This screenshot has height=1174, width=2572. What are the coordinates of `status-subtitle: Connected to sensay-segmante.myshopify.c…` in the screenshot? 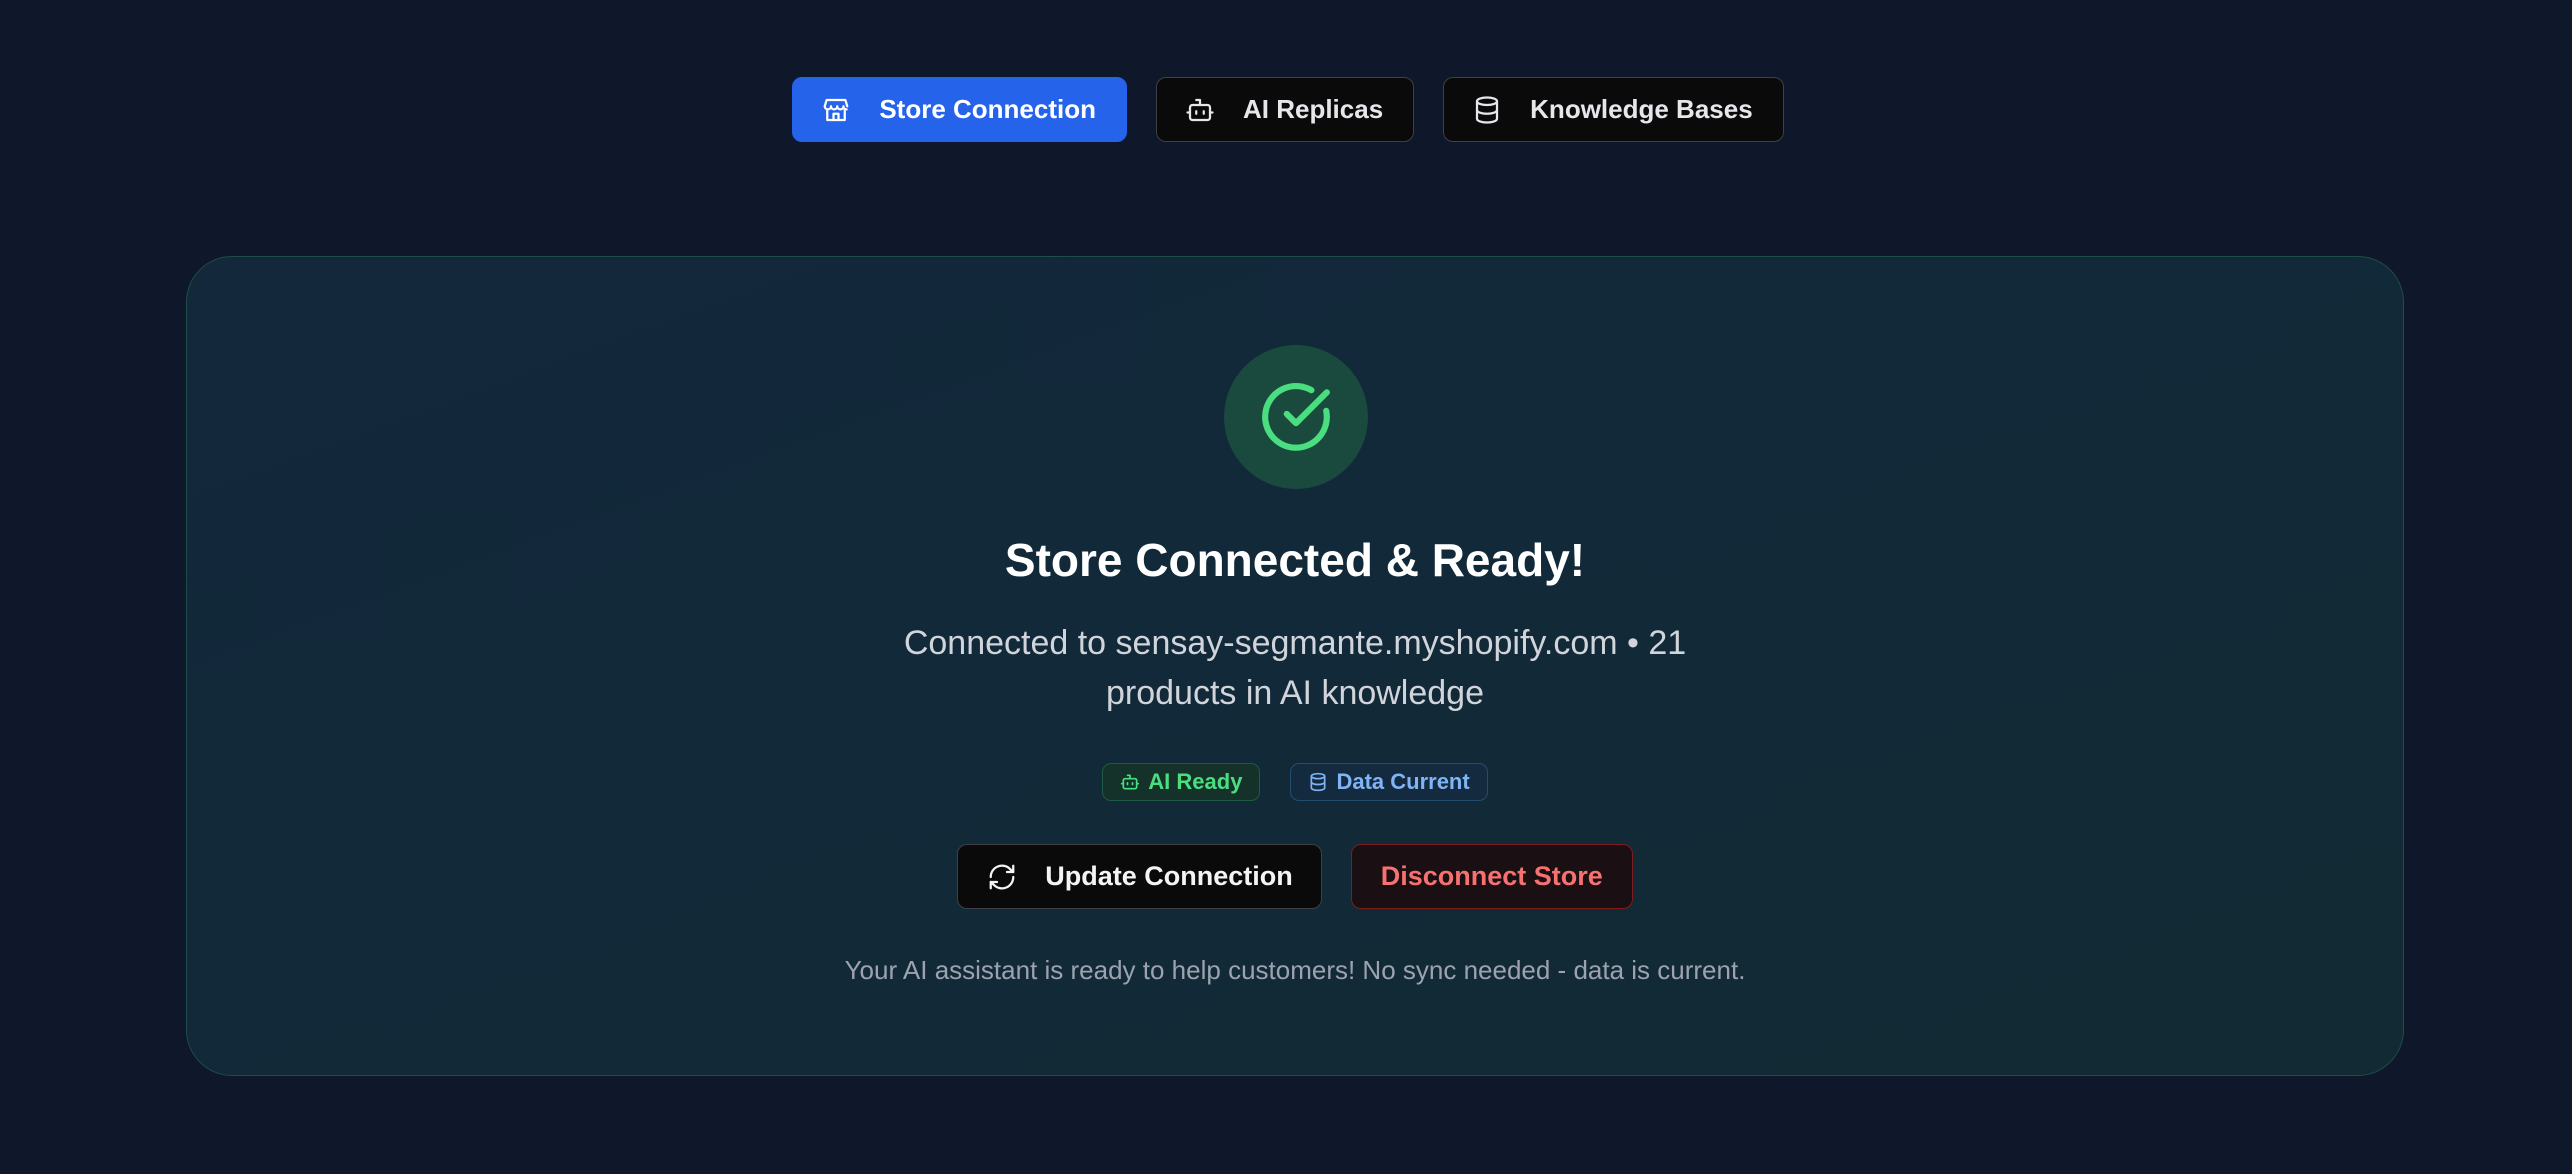 It's located at (1295, 668).